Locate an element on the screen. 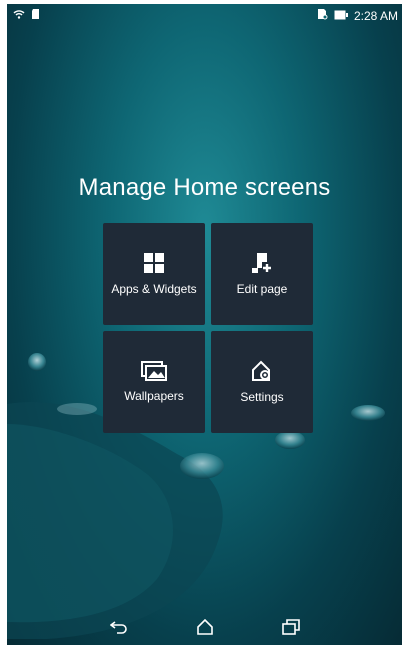 Image resolution: width=402 pixels, height=645 pixels. apps-grid-icon is located at coordinates (154, 263).